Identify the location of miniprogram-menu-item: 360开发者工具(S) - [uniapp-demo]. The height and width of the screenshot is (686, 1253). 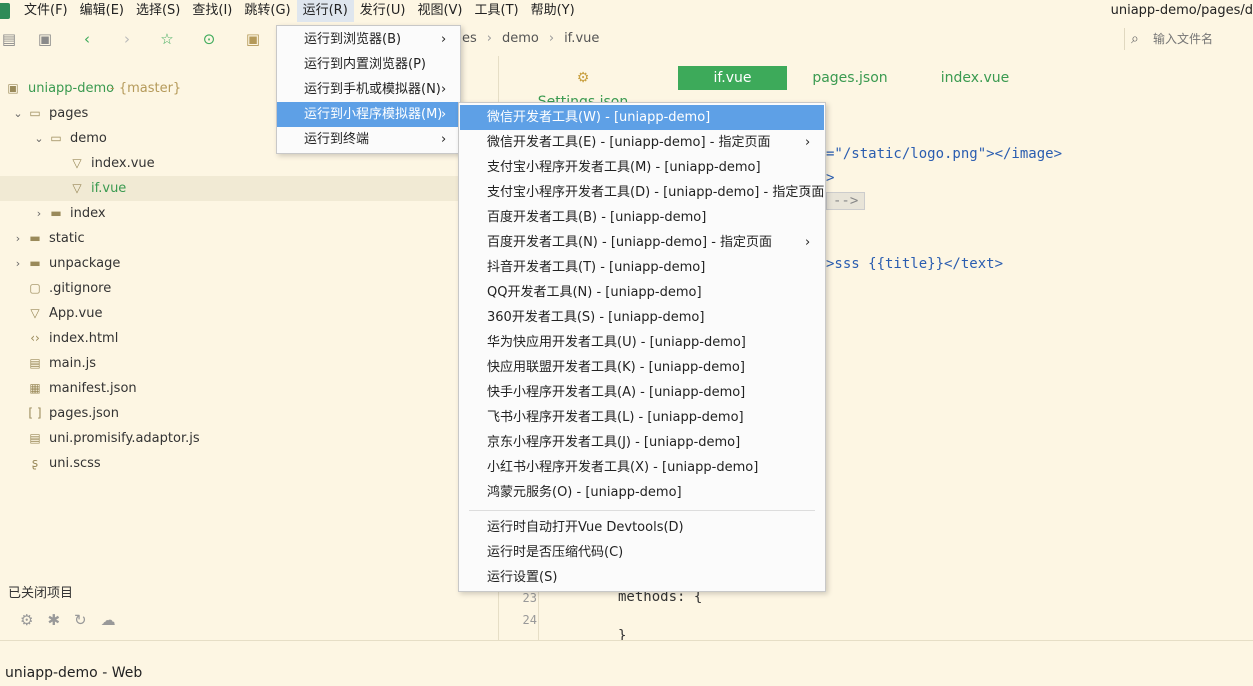
(642, 317).